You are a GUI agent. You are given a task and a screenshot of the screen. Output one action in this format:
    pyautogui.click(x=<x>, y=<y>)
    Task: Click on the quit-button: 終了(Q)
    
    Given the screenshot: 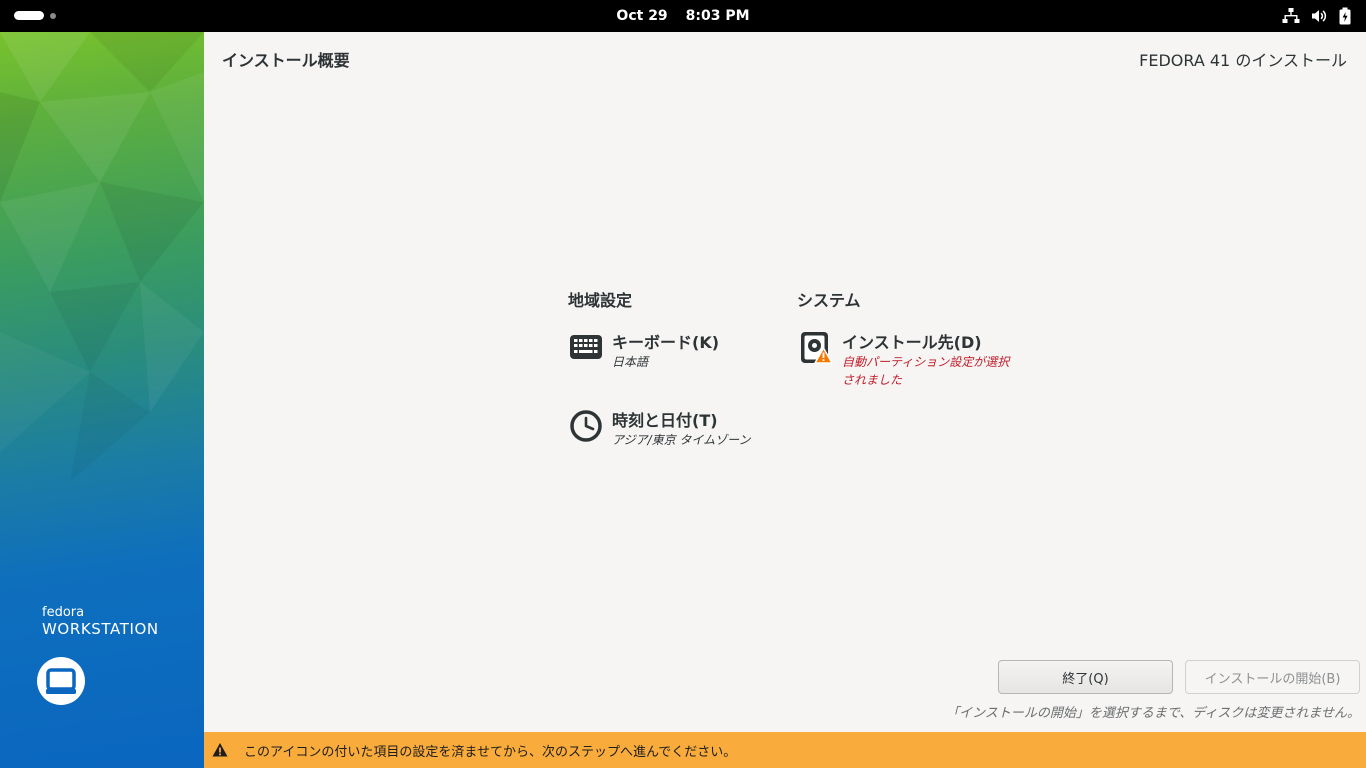 What is the action you would take?
    pyautogui.click(x=1085, y=677)
    